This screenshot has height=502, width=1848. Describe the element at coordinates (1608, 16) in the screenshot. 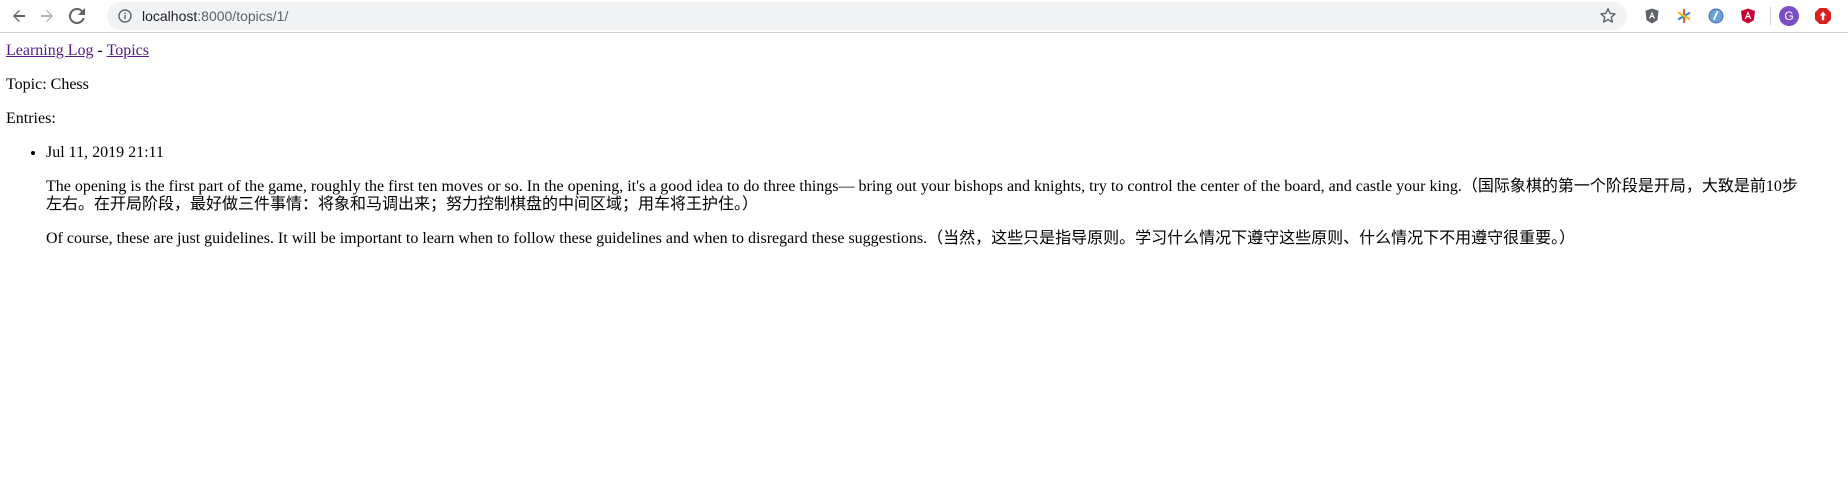

I see `star-icon` at that location.